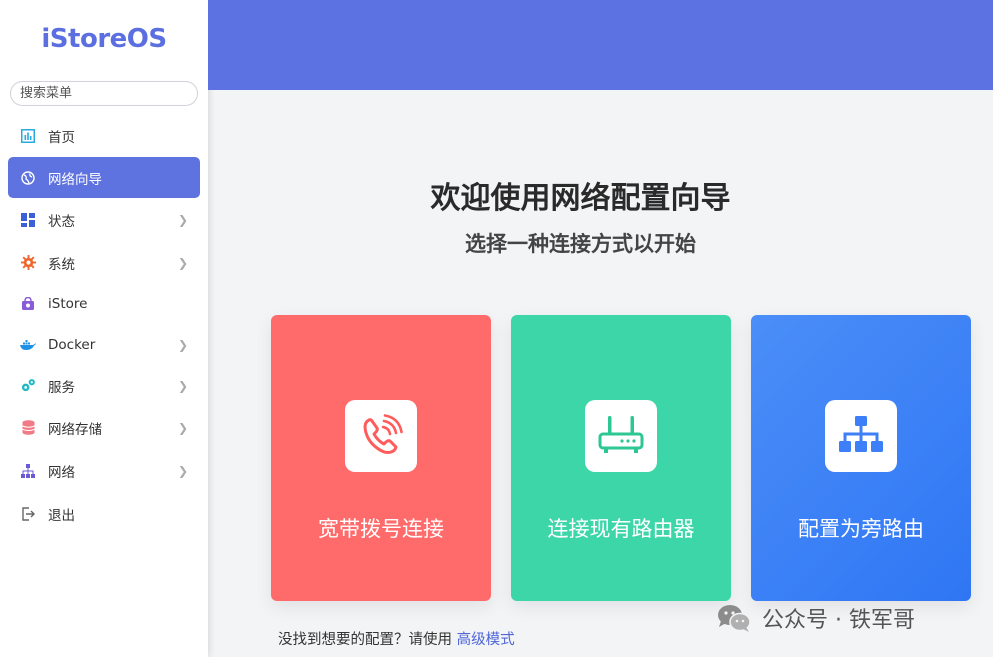 This screenshot has width=993, height=657. I want to click on sidebar-item-network: 网络 ❯, so click(104, 470).